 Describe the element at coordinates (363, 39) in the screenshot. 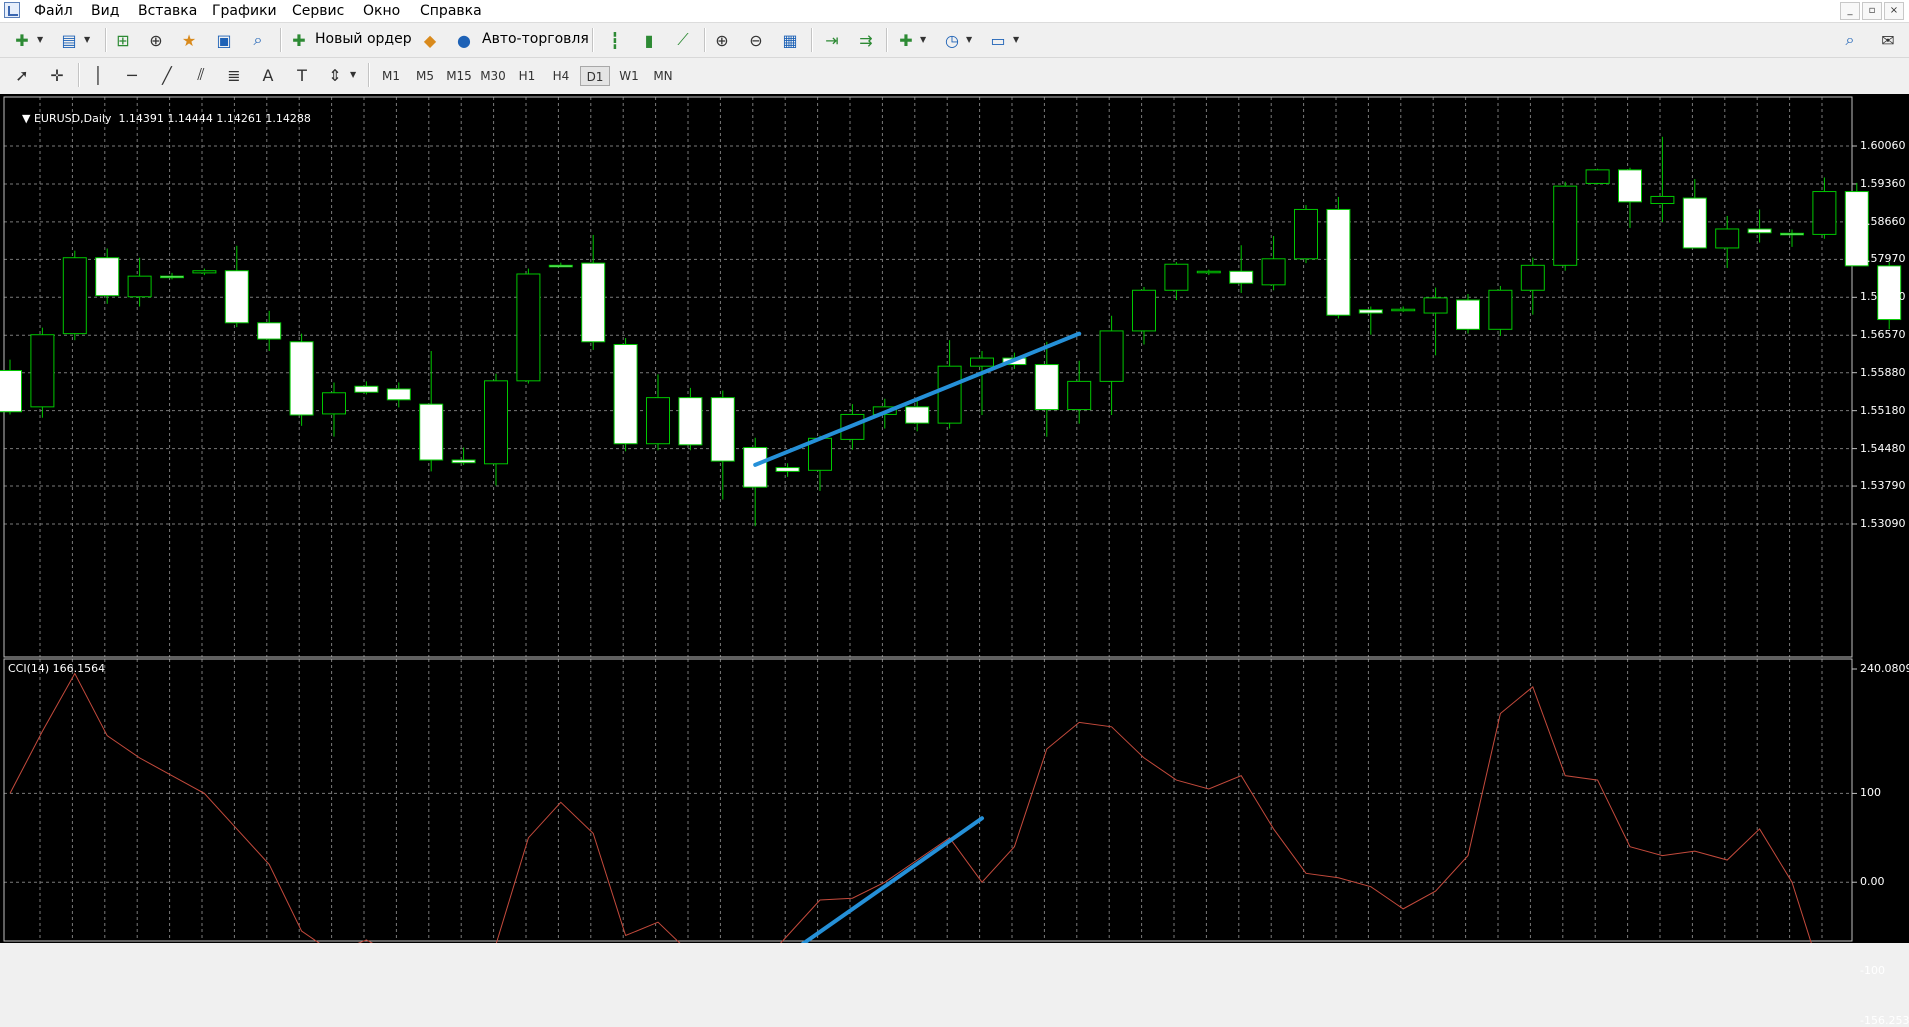

I see `new-order-button: Новый ордер` at that location.